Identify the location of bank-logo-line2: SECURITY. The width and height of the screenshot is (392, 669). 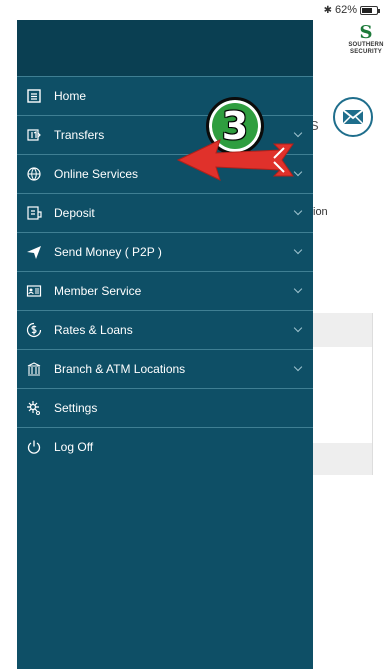
(366, 52).